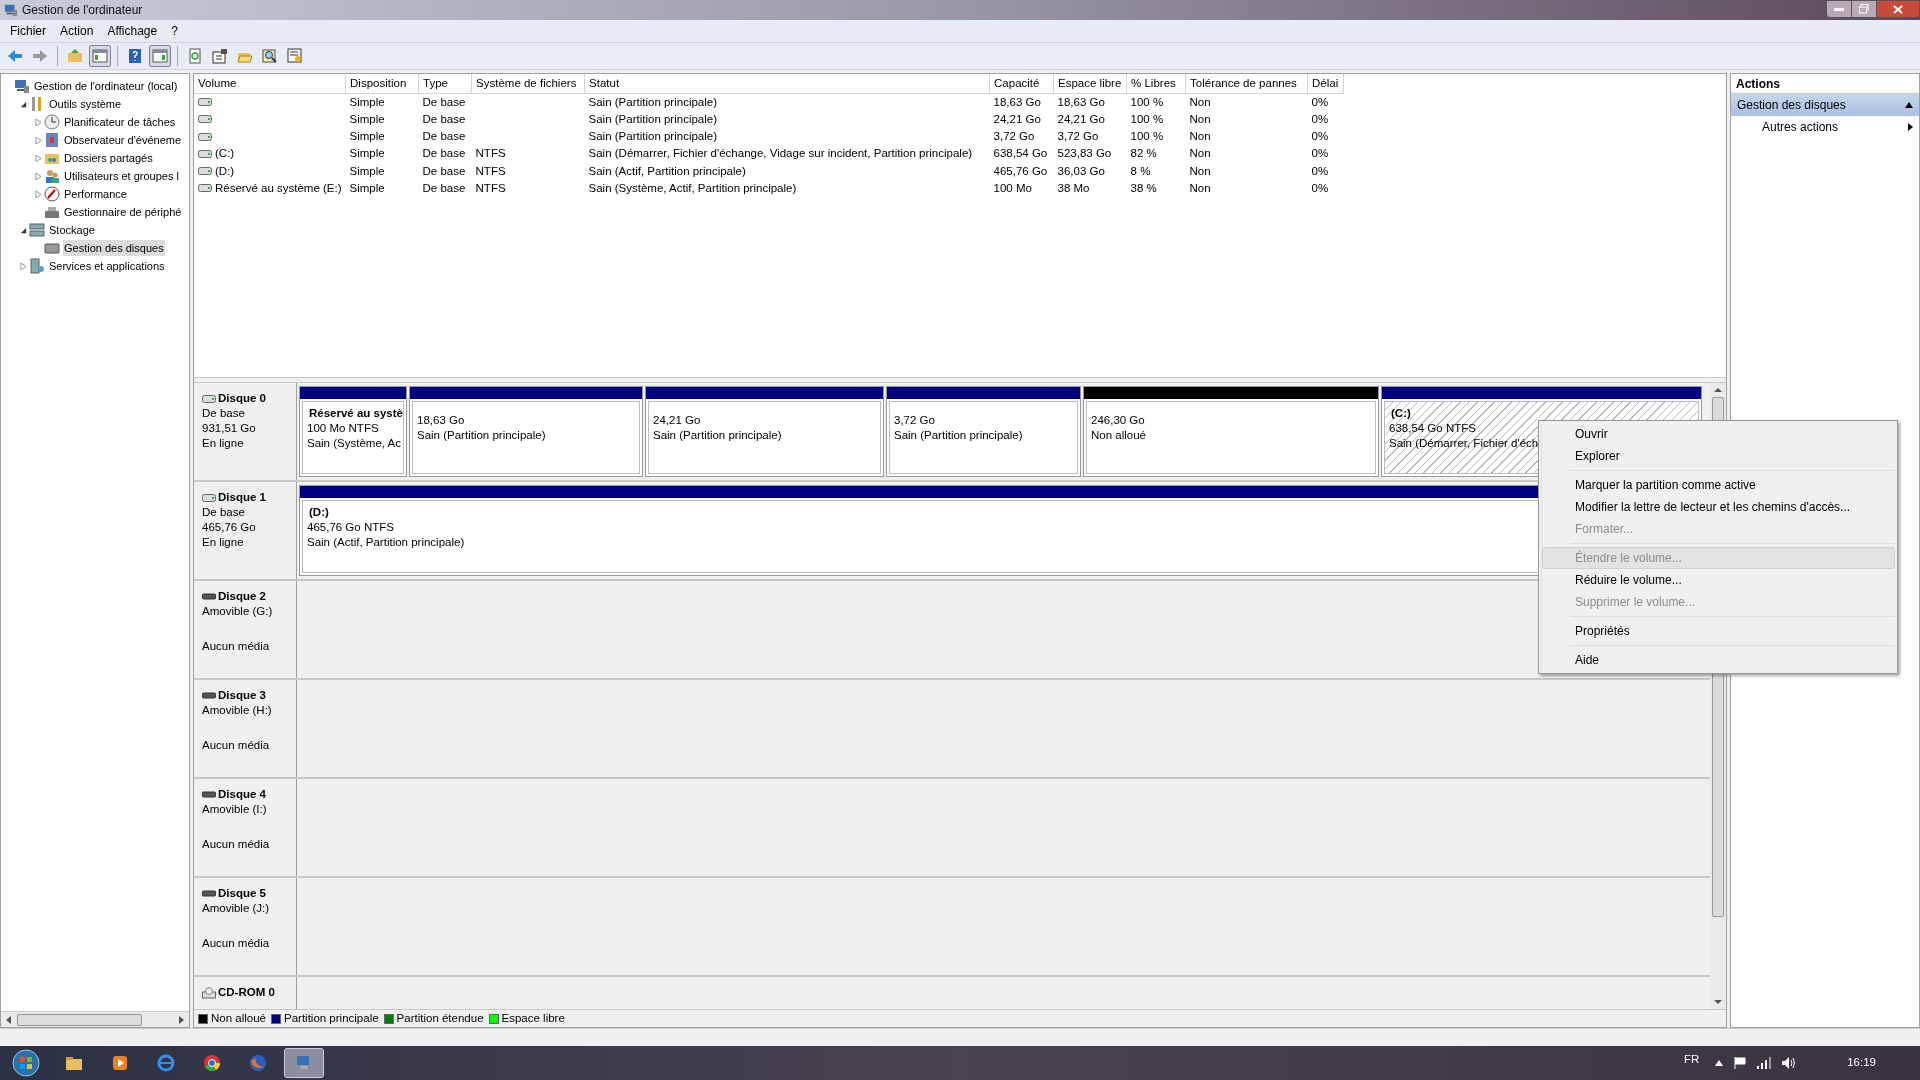 This screenshot has width=1920, height=1080. What do you see at coordinates (77, 31) in the screenshot?
I see `menu-item: Action` at bounding box center [77, 31].